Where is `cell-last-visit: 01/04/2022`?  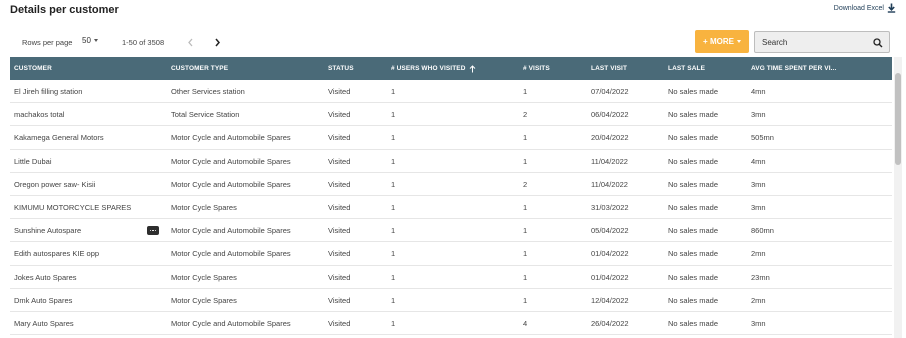 cell-last-visit: 01/04/2022 is located at coordinates (610, 254).